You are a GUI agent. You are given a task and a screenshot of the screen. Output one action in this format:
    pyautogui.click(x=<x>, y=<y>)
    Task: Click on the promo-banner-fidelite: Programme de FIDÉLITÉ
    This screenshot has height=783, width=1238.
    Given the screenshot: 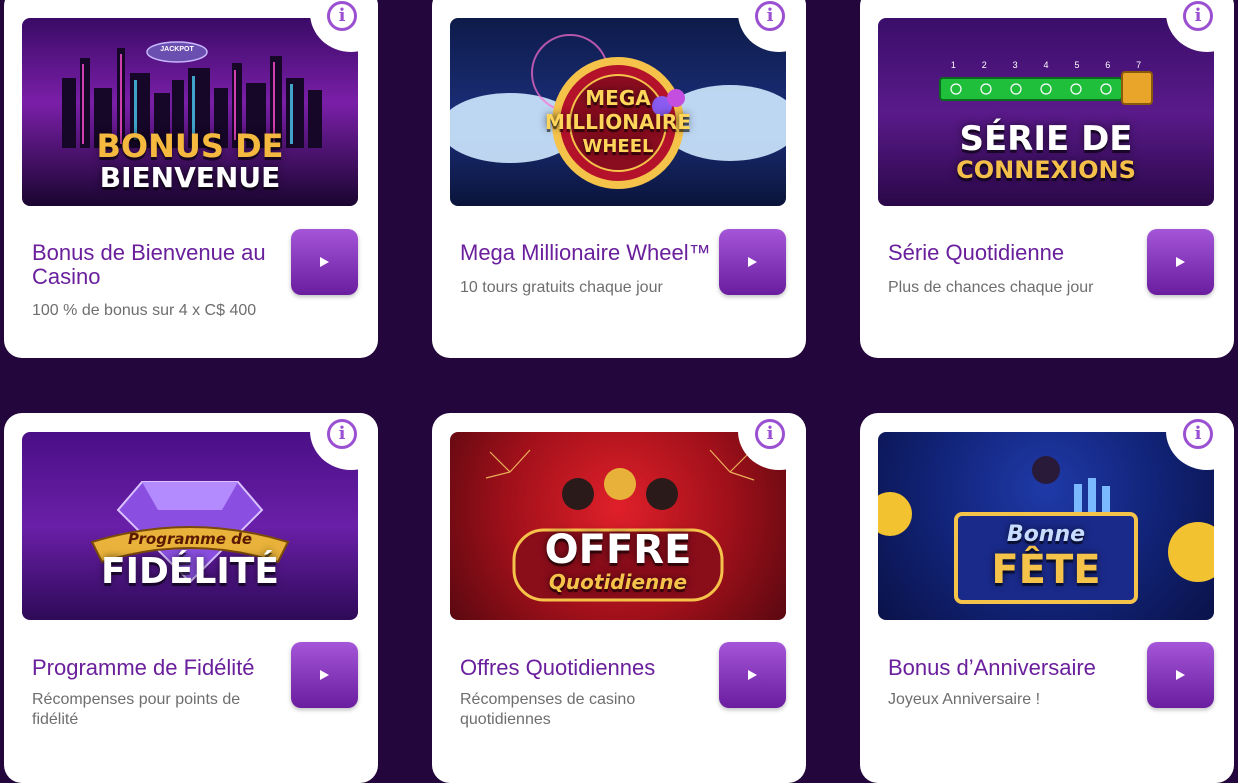 What is the action you would take?
    pyautogui.click(x=190, y=526)
    